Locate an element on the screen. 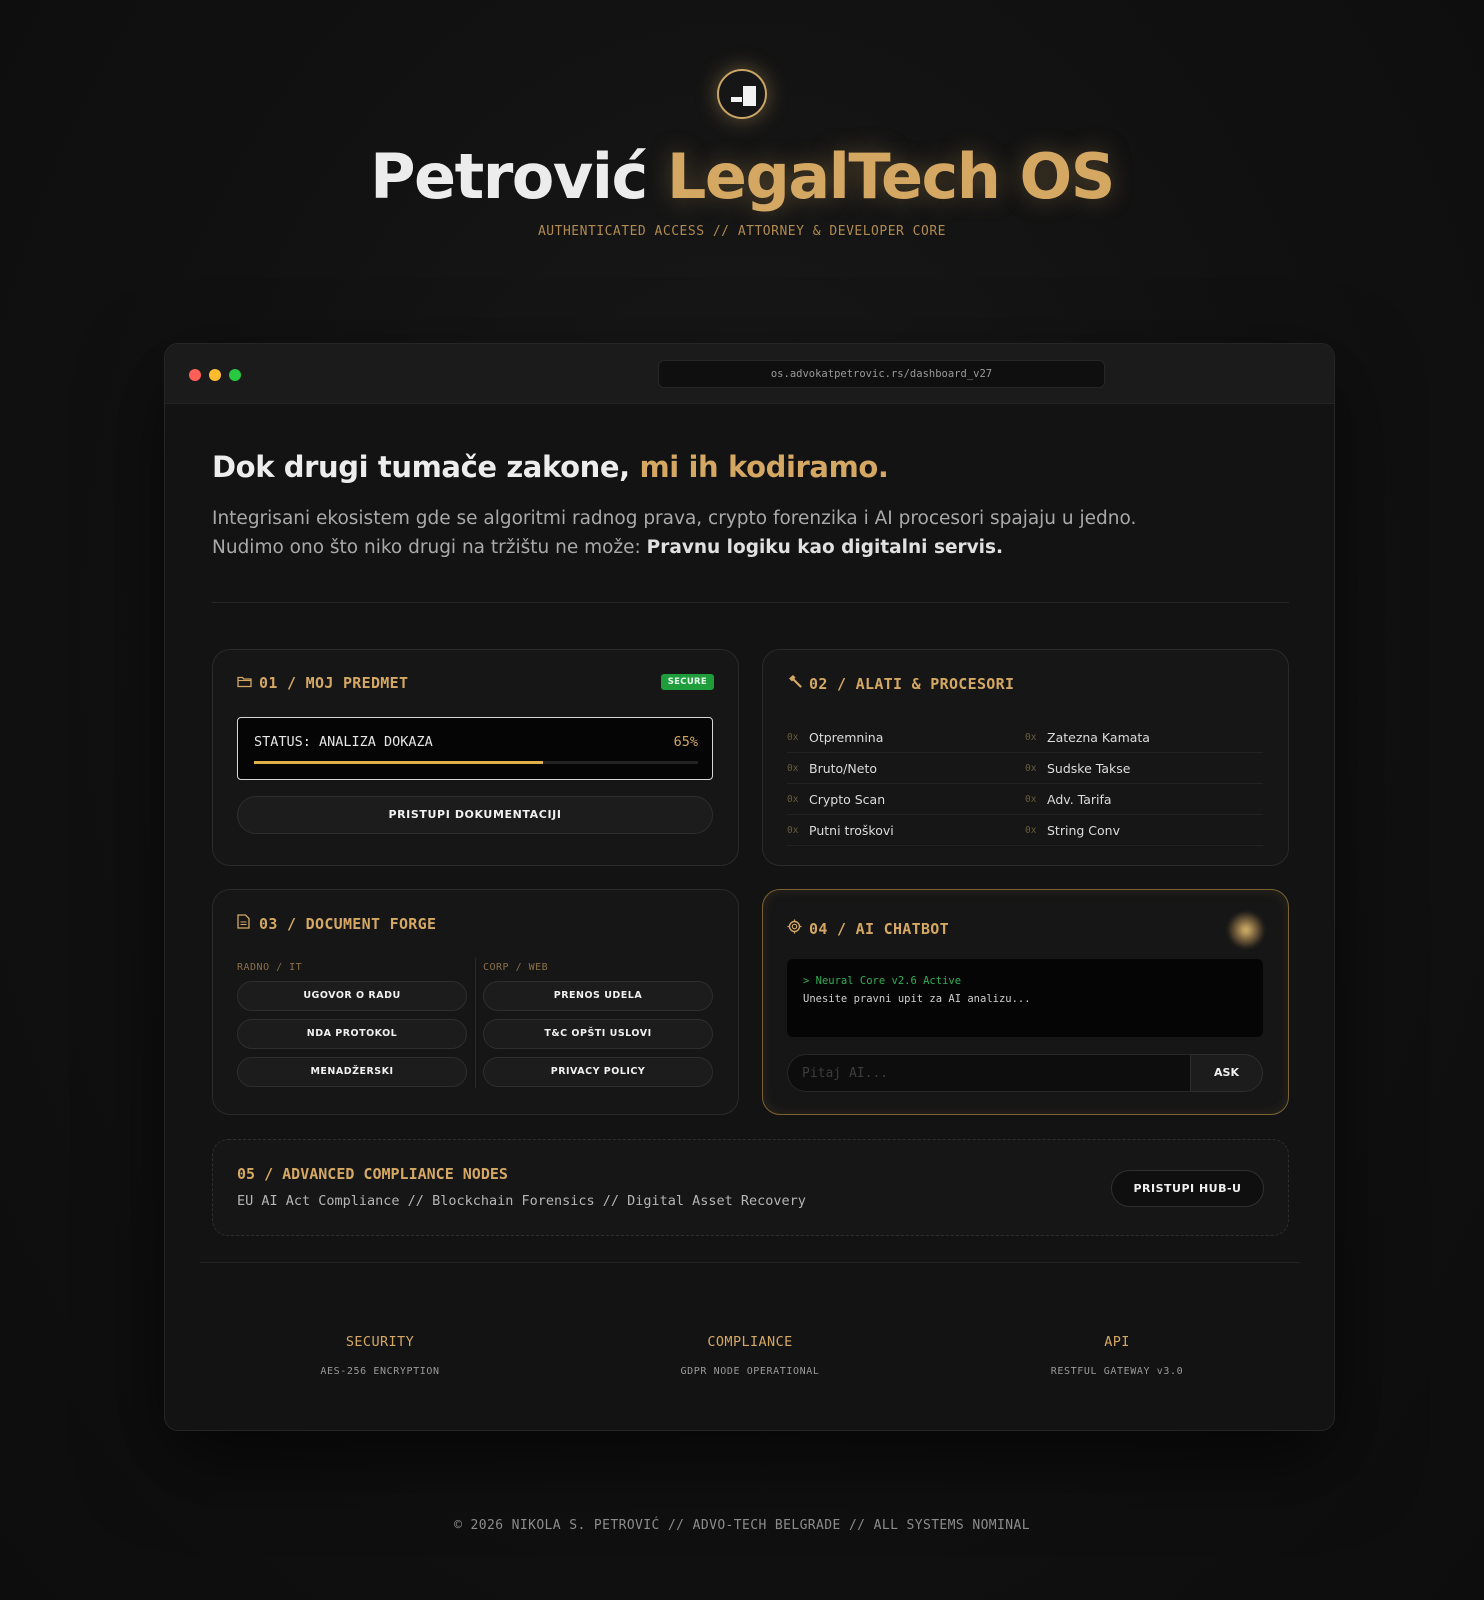 This screenshot has width=1484, height=1600. tool-sudske-takse: 0x Sudske Takse is located at coordinates (1144, 768).